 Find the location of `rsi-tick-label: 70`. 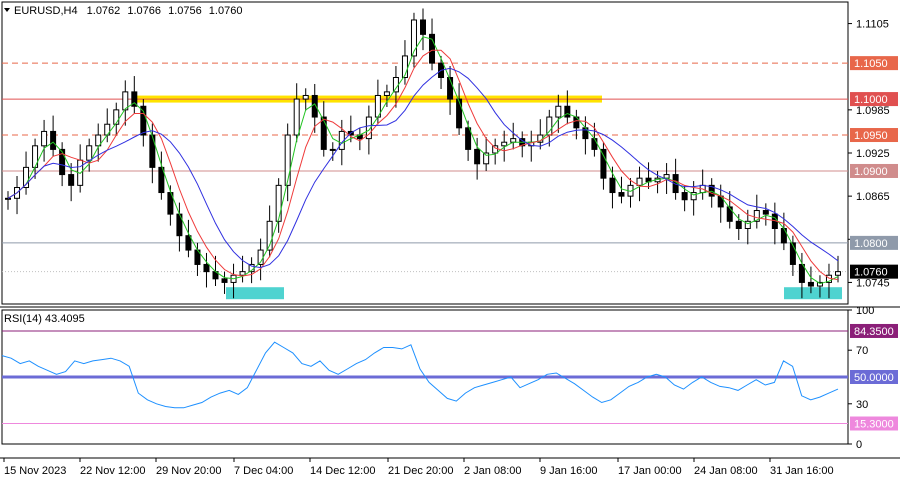

rsi-tick-label: 70 is located at coordinates (862, 351).